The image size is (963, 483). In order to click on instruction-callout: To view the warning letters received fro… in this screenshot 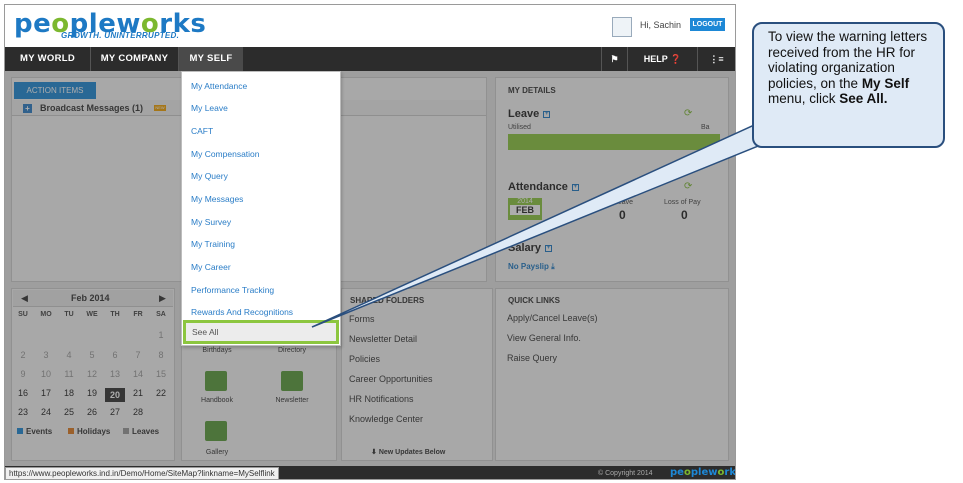, I will do `click(848, 85)`.